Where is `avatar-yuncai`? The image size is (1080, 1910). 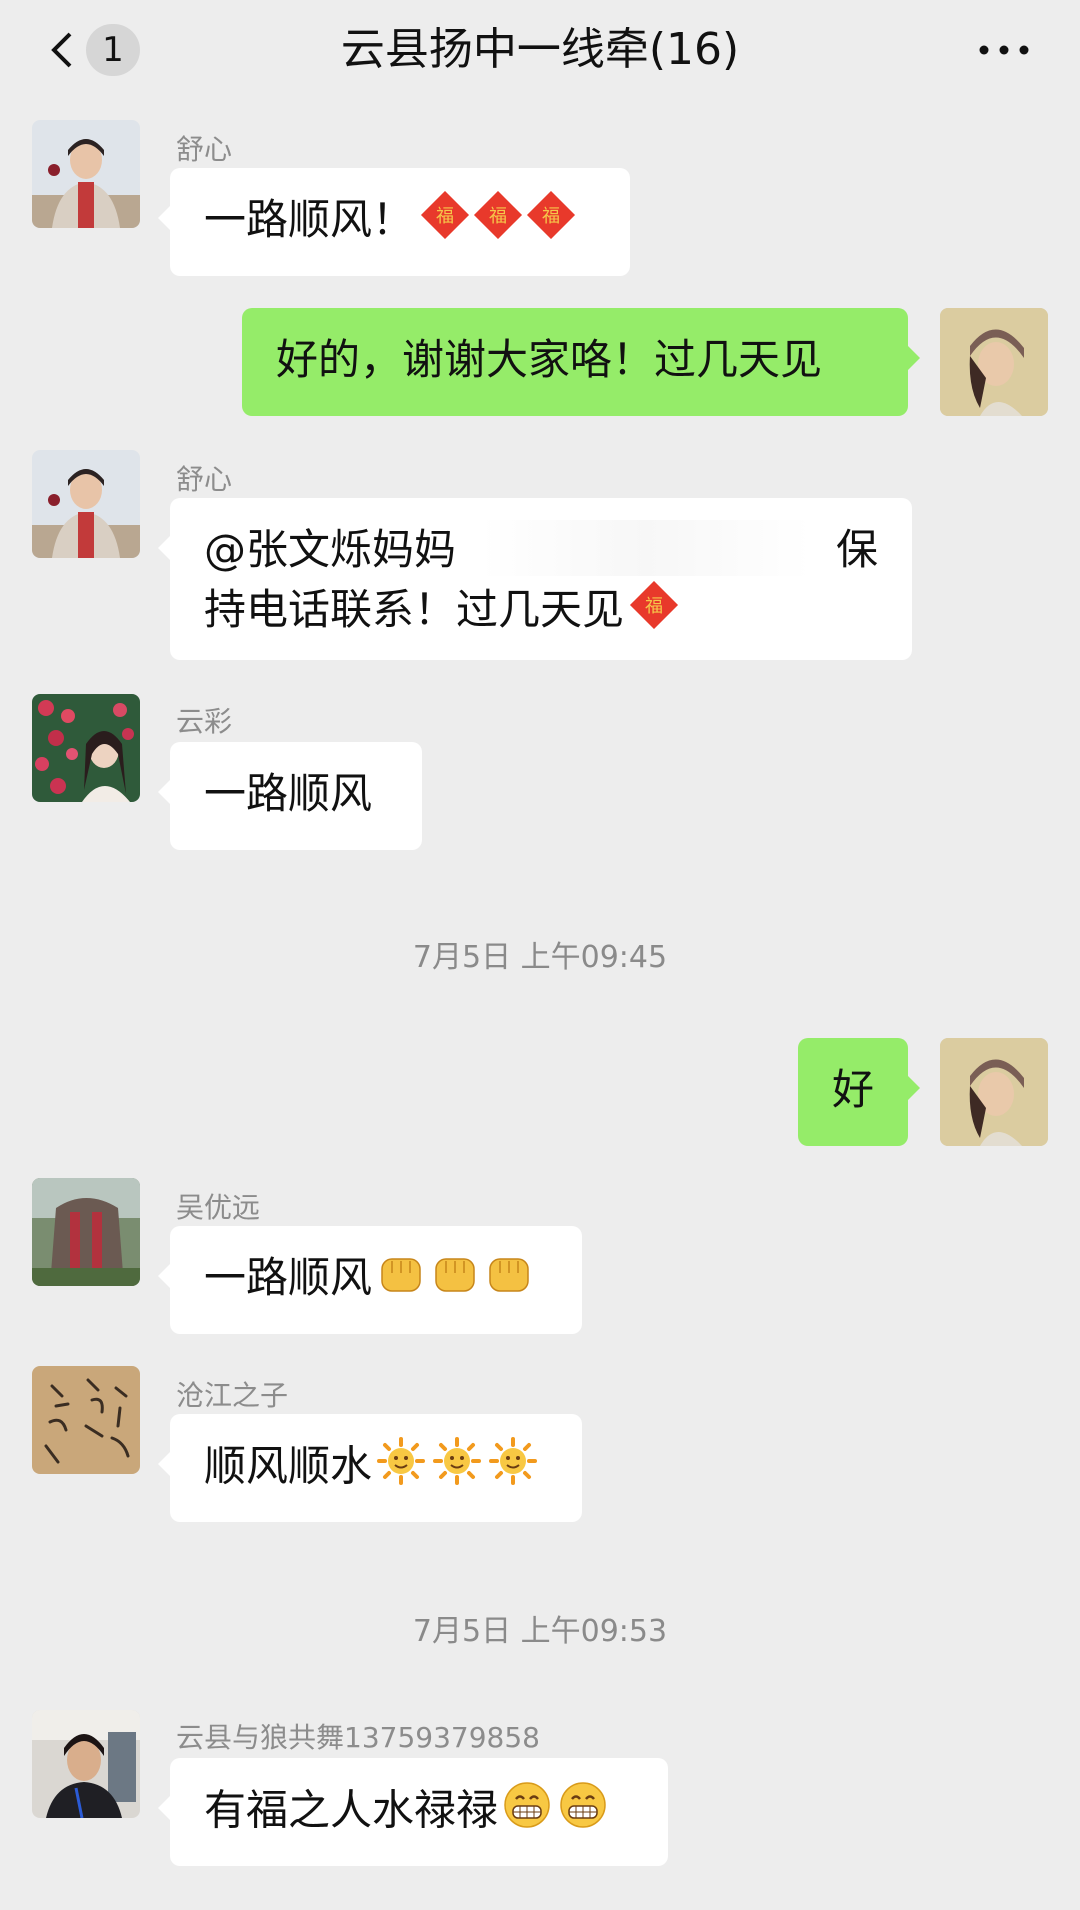 avatar-yuncai is located at coordinates (86, 748).